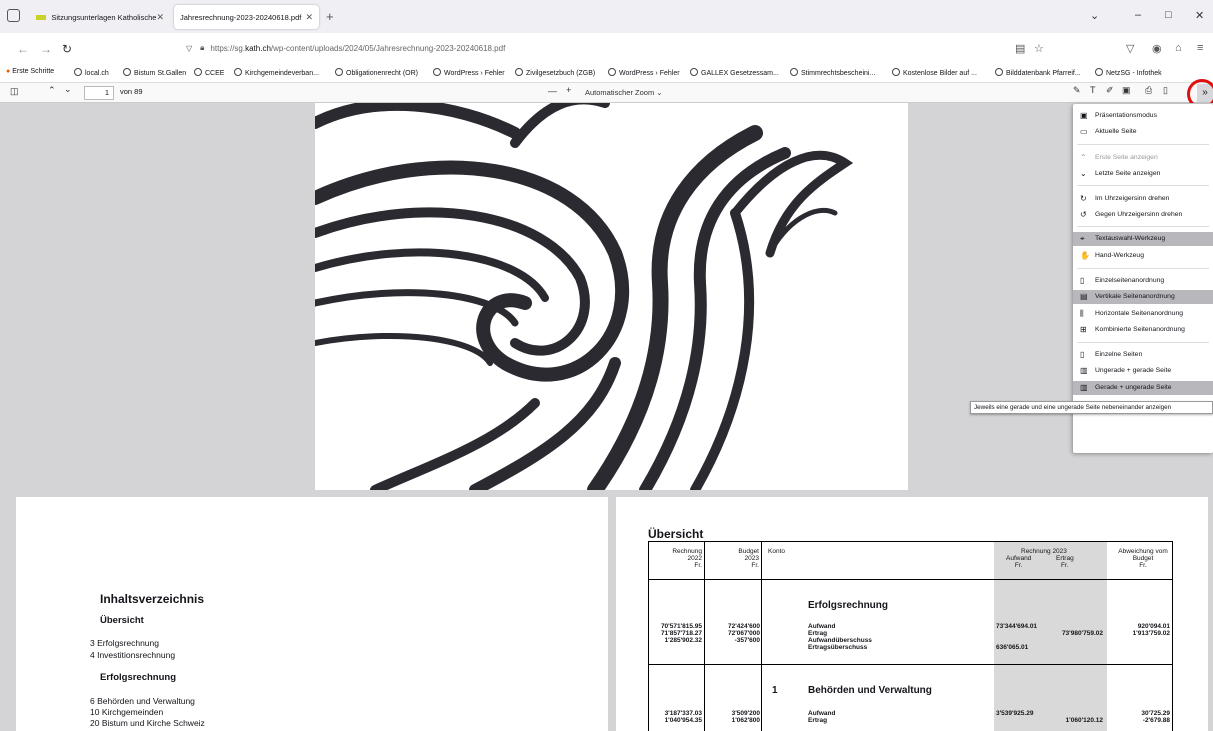  What do you see at coordinates (1143, 132) in the screenshot?
I see `menu-item-current-page: ▭ Aktuelle Seite` at bounding box center [1143, 132].